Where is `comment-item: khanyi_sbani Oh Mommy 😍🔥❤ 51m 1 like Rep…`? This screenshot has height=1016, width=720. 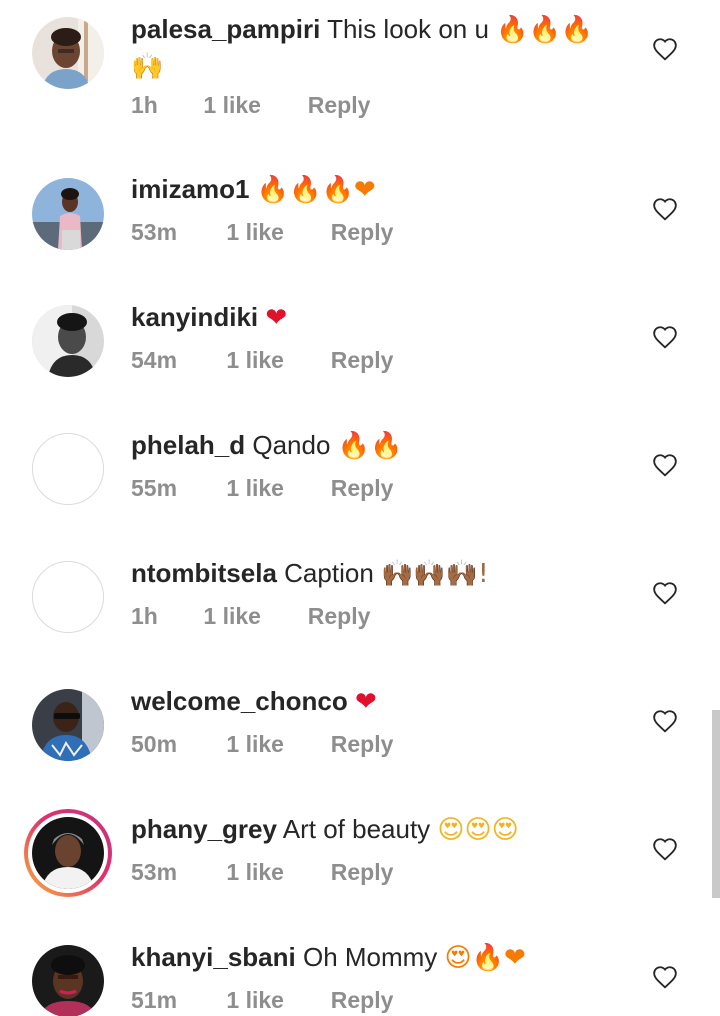
comment-item: khanyi_sbani Oh Mommy 😍🔥❤ 51m 1 like Rep… is located at coordinates (360, 972).